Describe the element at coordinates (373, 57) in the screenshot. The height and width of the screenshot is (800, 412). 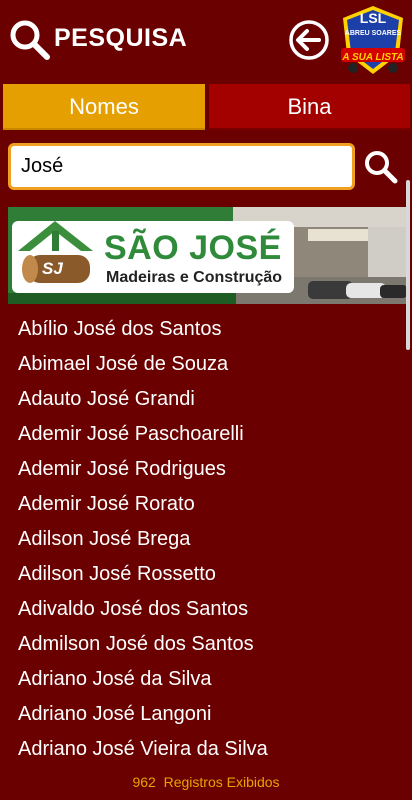
I see `logo-text-tagline: A SUA LISTA` at that location.